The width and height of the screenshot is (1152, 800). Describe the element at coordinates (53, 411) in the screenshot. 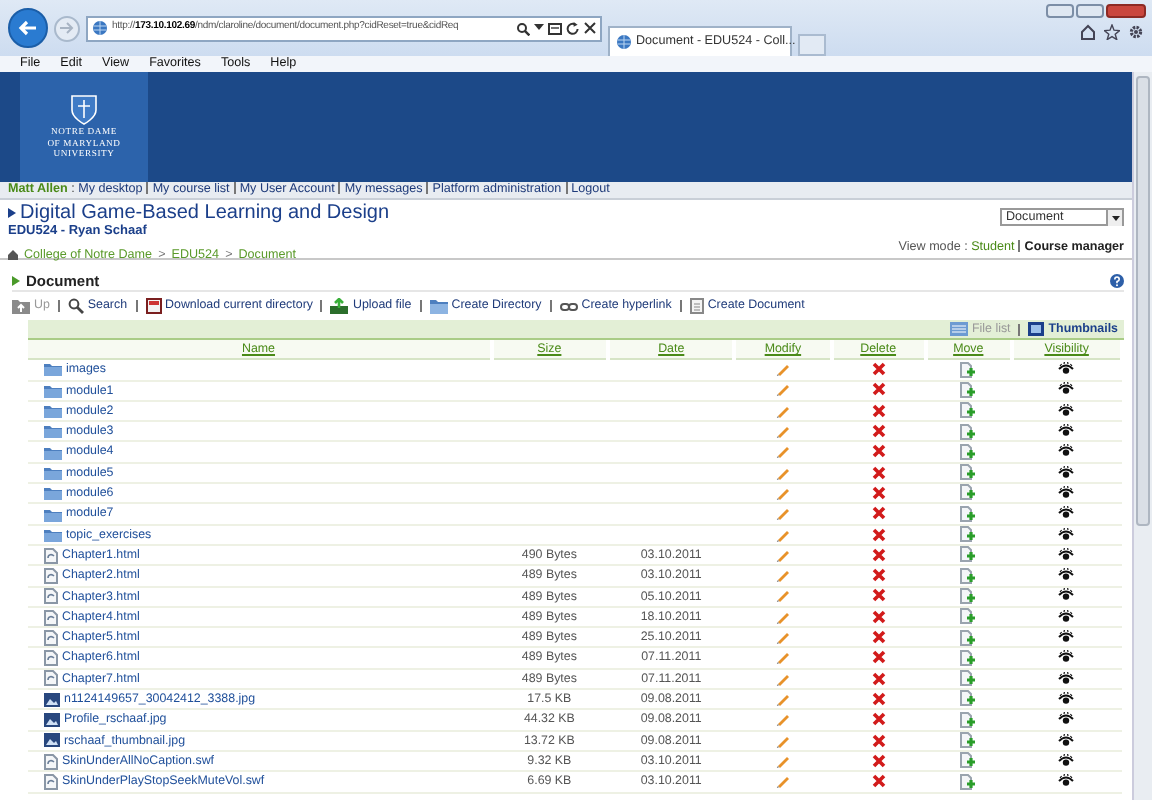

I see `folder-icon` at that location.